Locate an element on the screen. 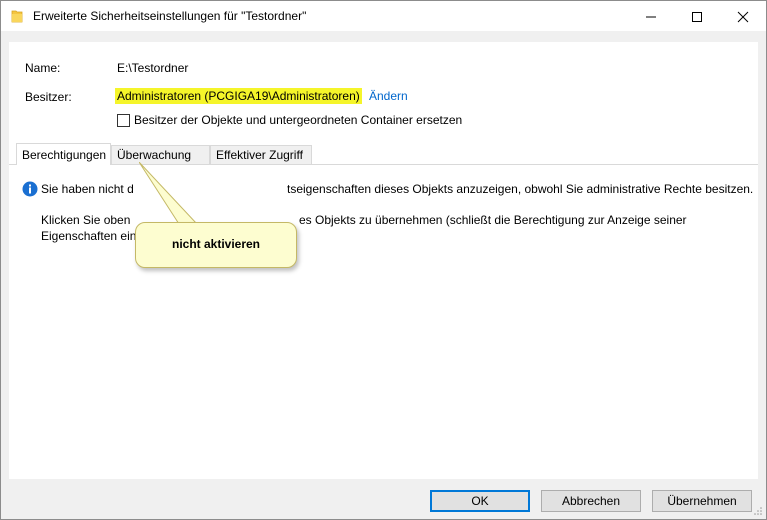 The height and width of the screenshot is (520, 767). ok-button: OK is located at coordinates (480, 501).